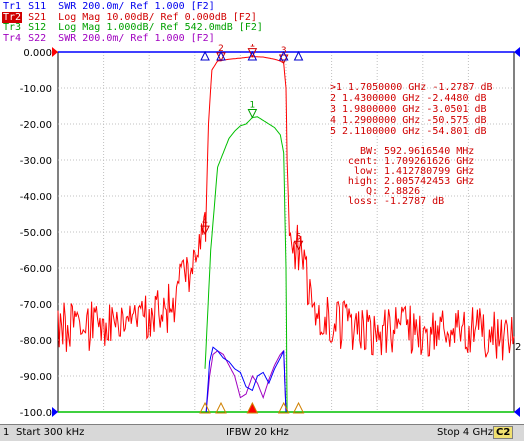 This screenshot has width=524, height=441. Describe the element at coordinates (408, 109) in the screenshot. I see `marker-table-row-3: 3 1.9800000 GHz -3.0501 dB` at that location.